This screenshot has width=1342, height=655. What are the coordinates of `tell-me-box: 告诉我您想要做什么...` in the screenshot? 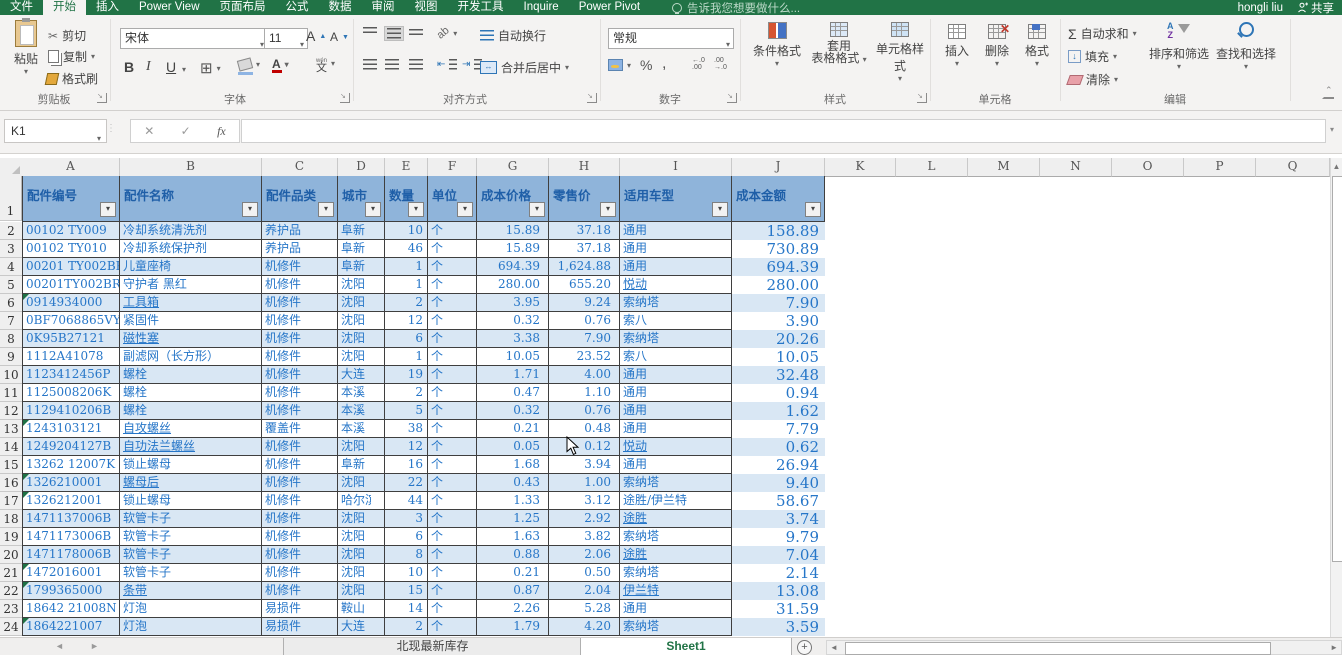 It's located at (736, 7).